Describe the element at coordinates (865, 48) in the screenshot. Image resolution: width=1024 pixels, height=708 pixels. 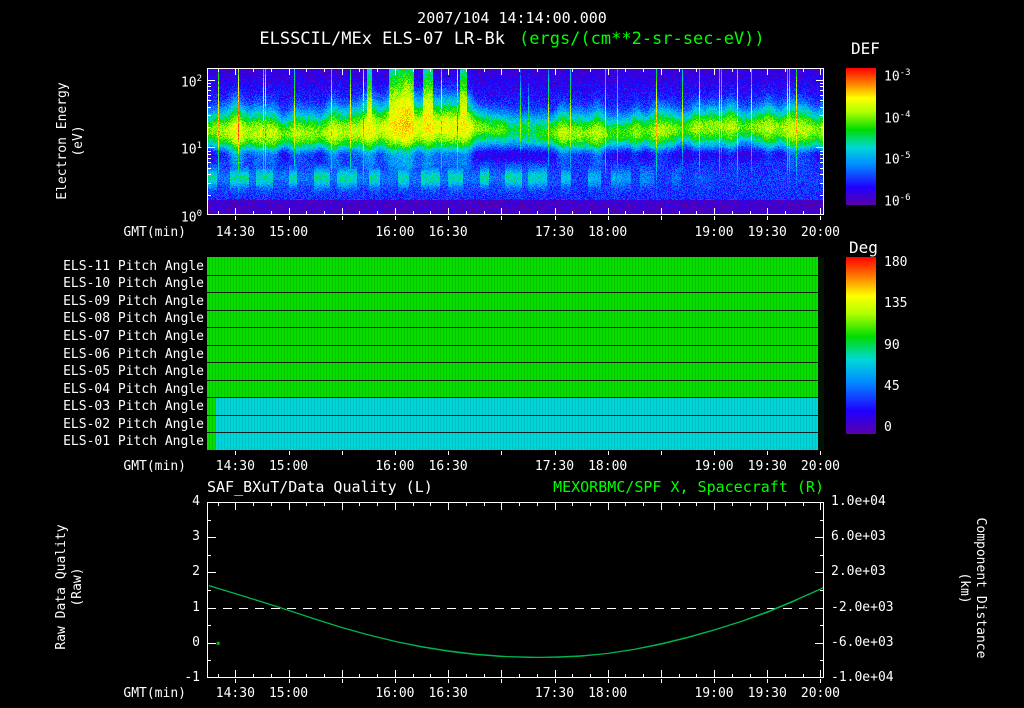
I see `def-colorbar-title: DEF` at that location.